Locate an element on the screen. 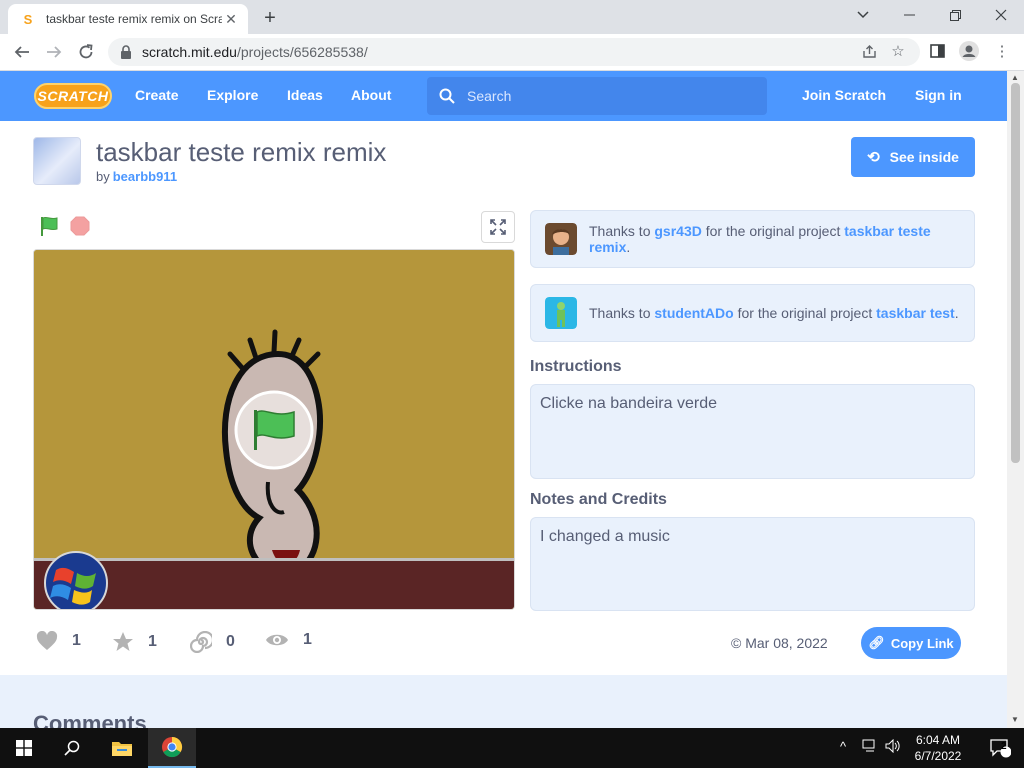 This screenshot has height=768, width=1024. chrome-menu-kebab-icon: ⋮ is located at coordinates (1002, 51).